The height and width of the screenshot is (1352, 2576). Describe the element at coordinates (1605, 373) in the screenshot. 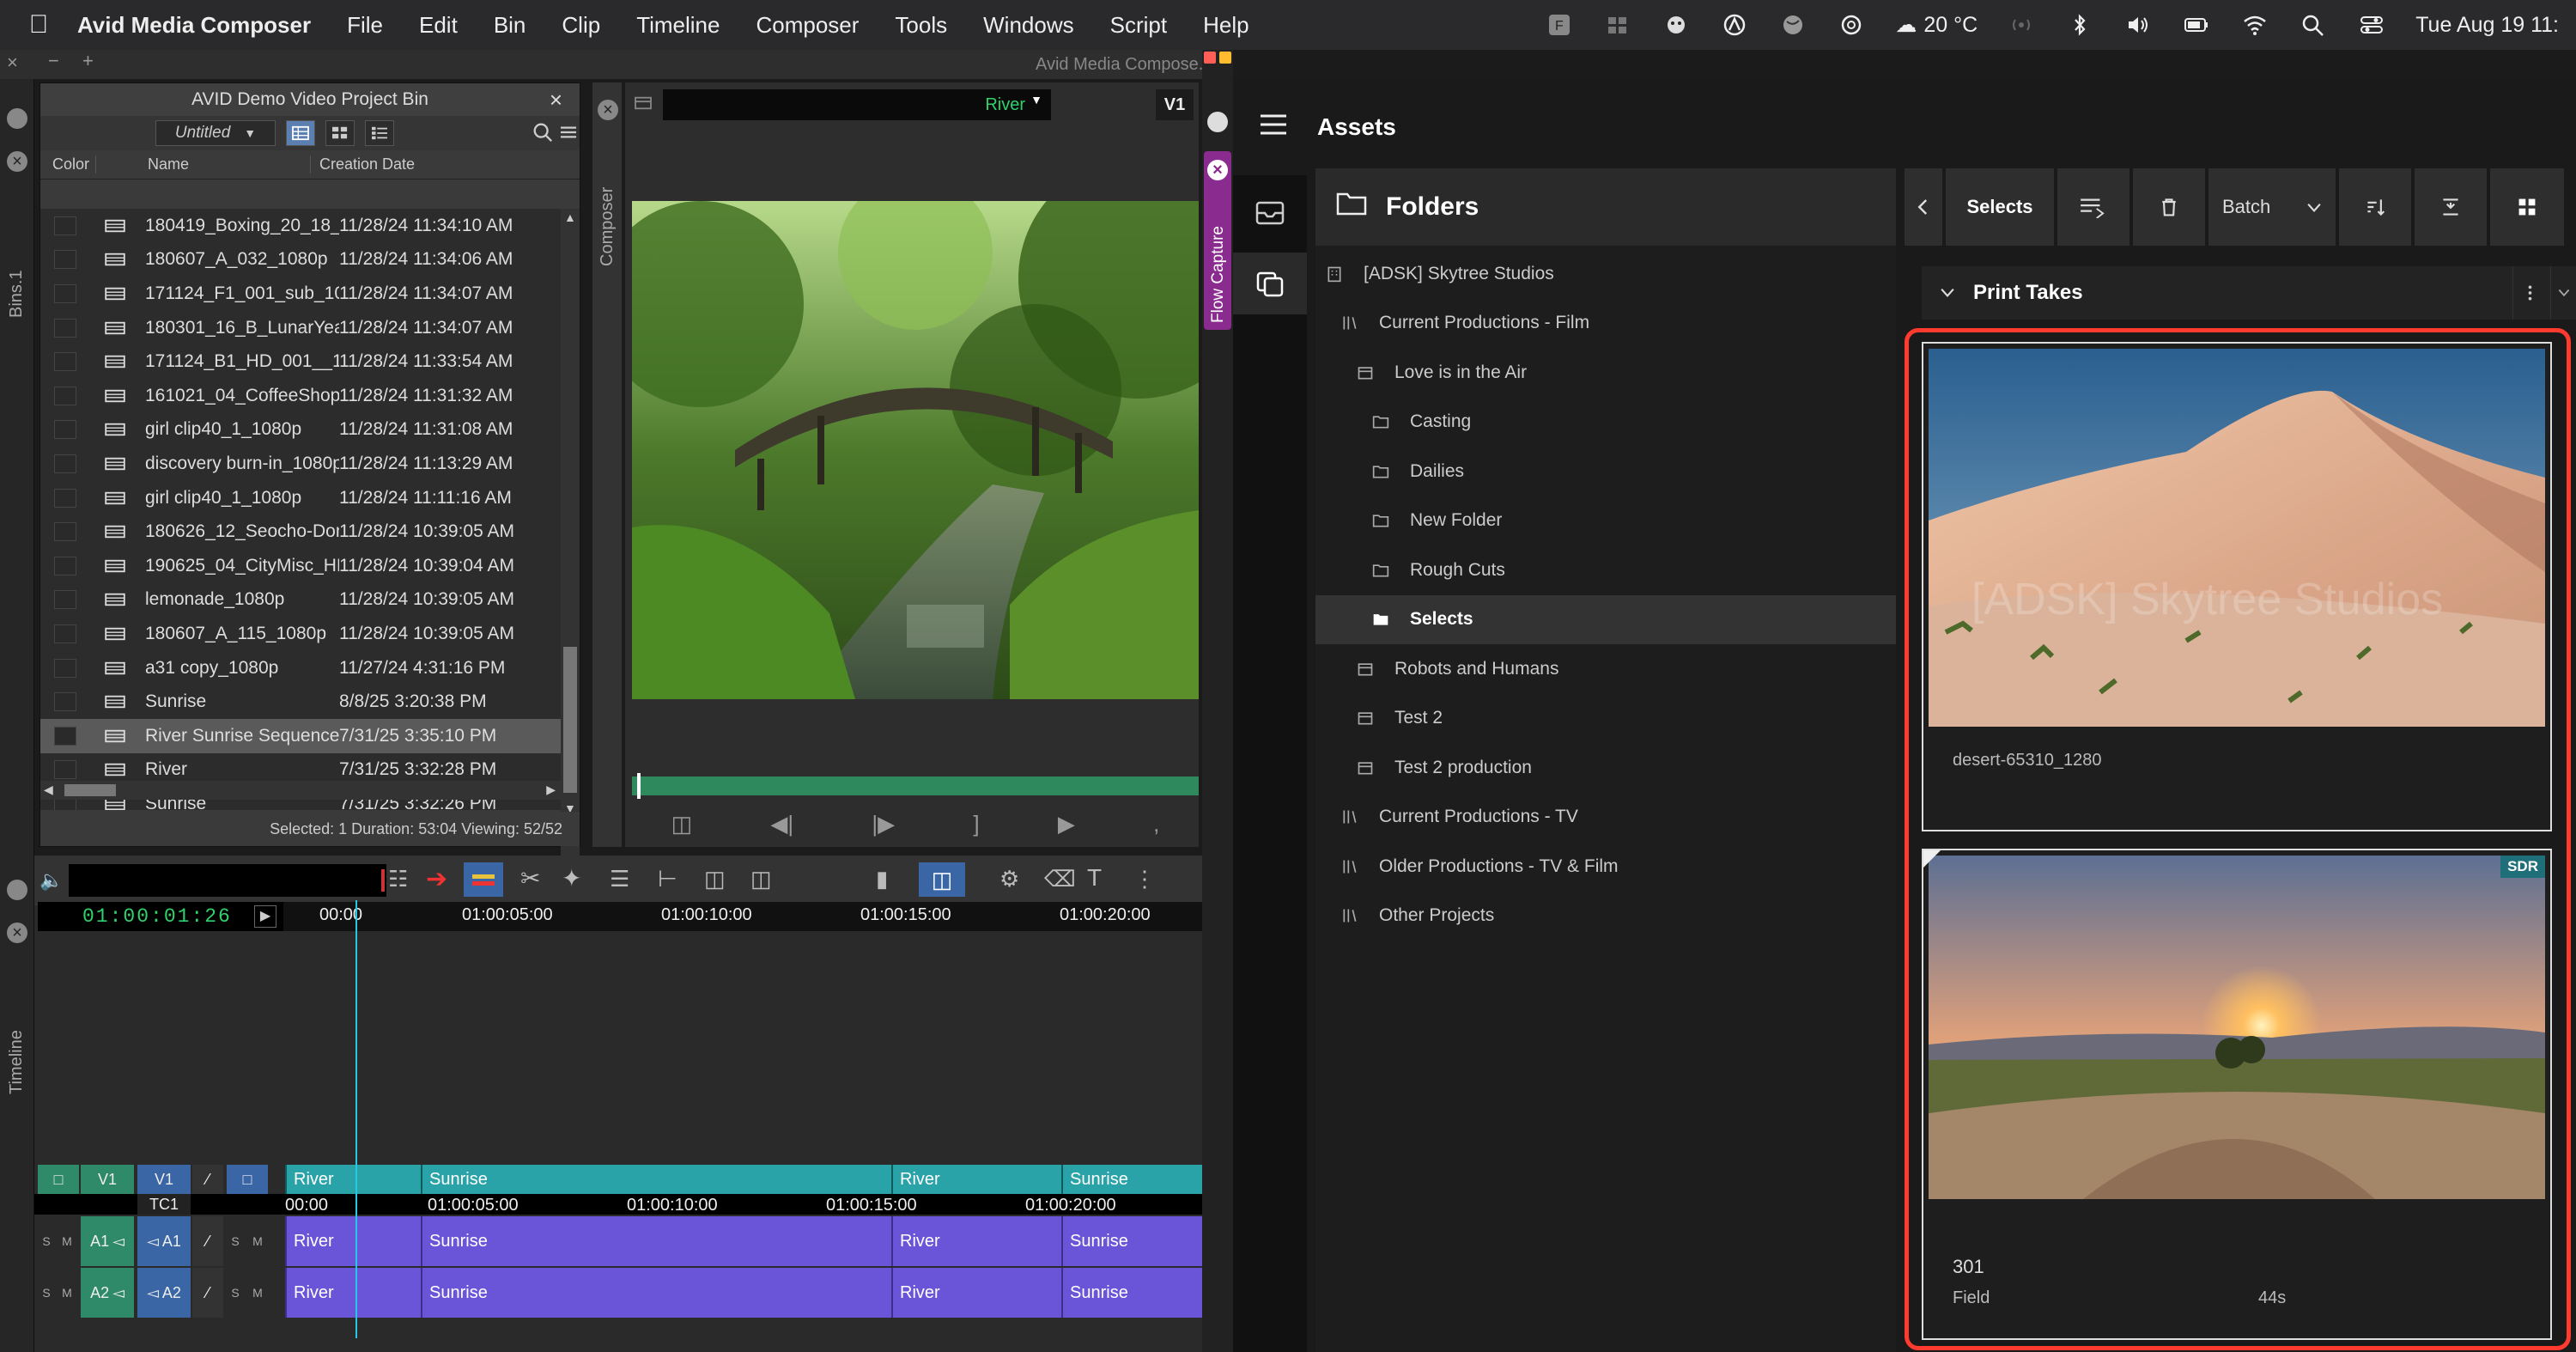

I see `folder-tree-item: Love is in the Air` at that location.